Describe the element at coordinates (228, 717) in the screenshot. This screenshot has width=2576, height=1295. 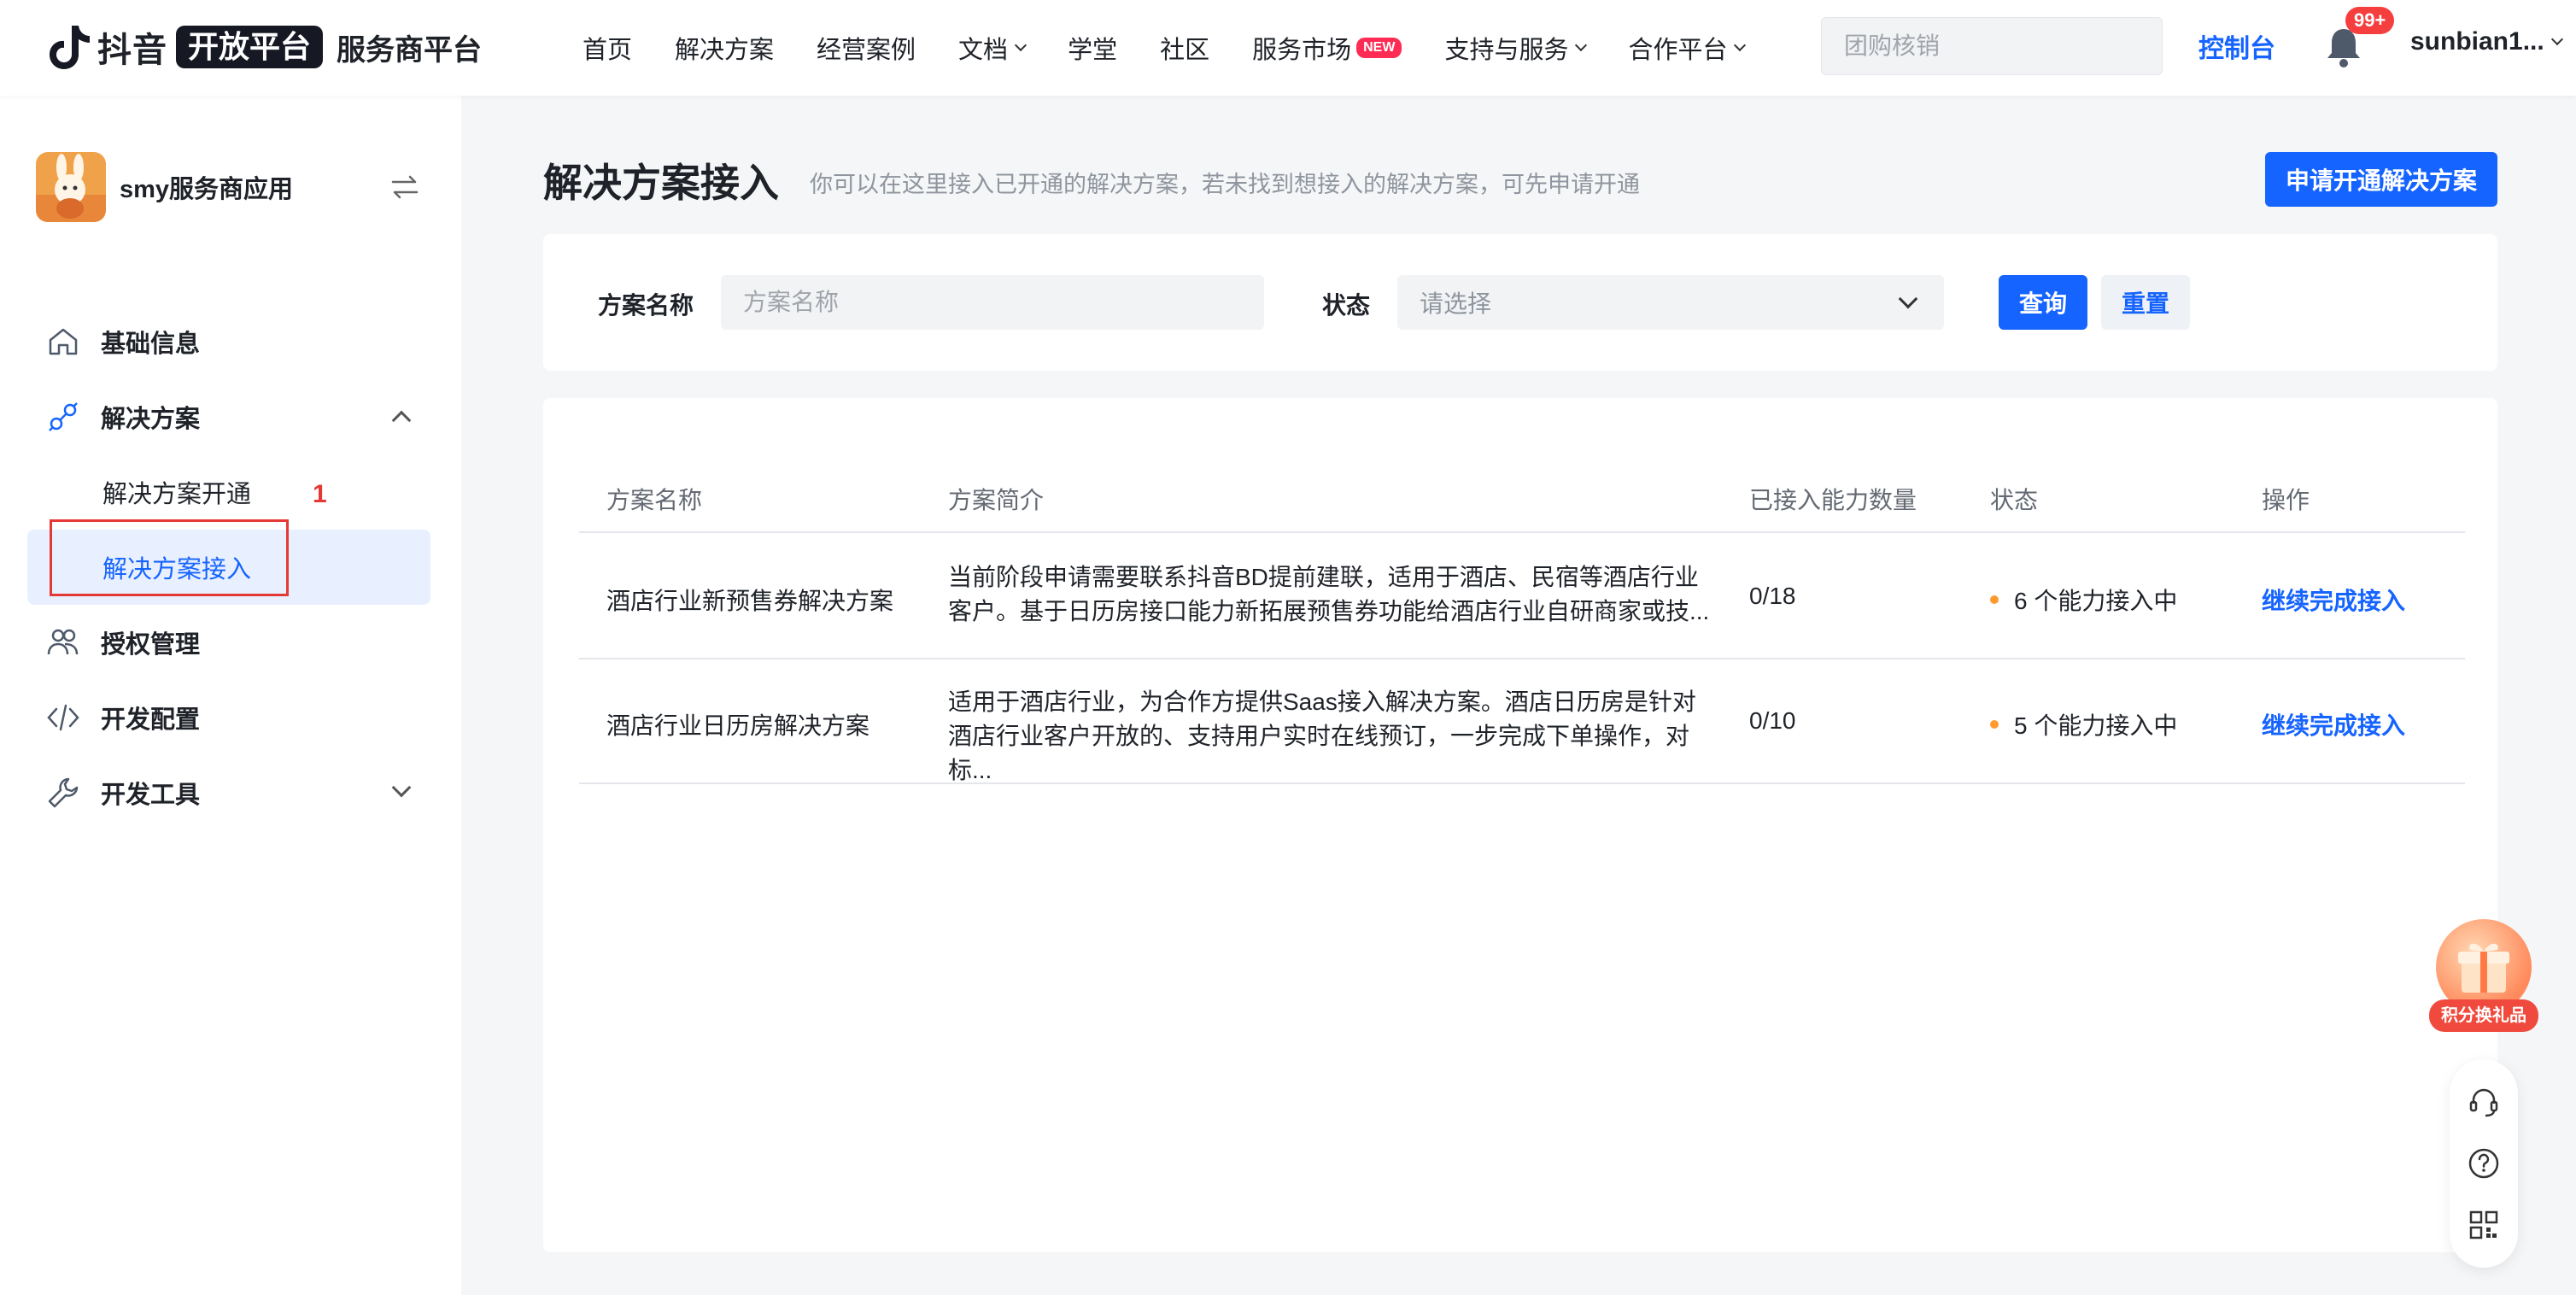
I see `sidebar-item-dev-config: 开发配置` at that location.